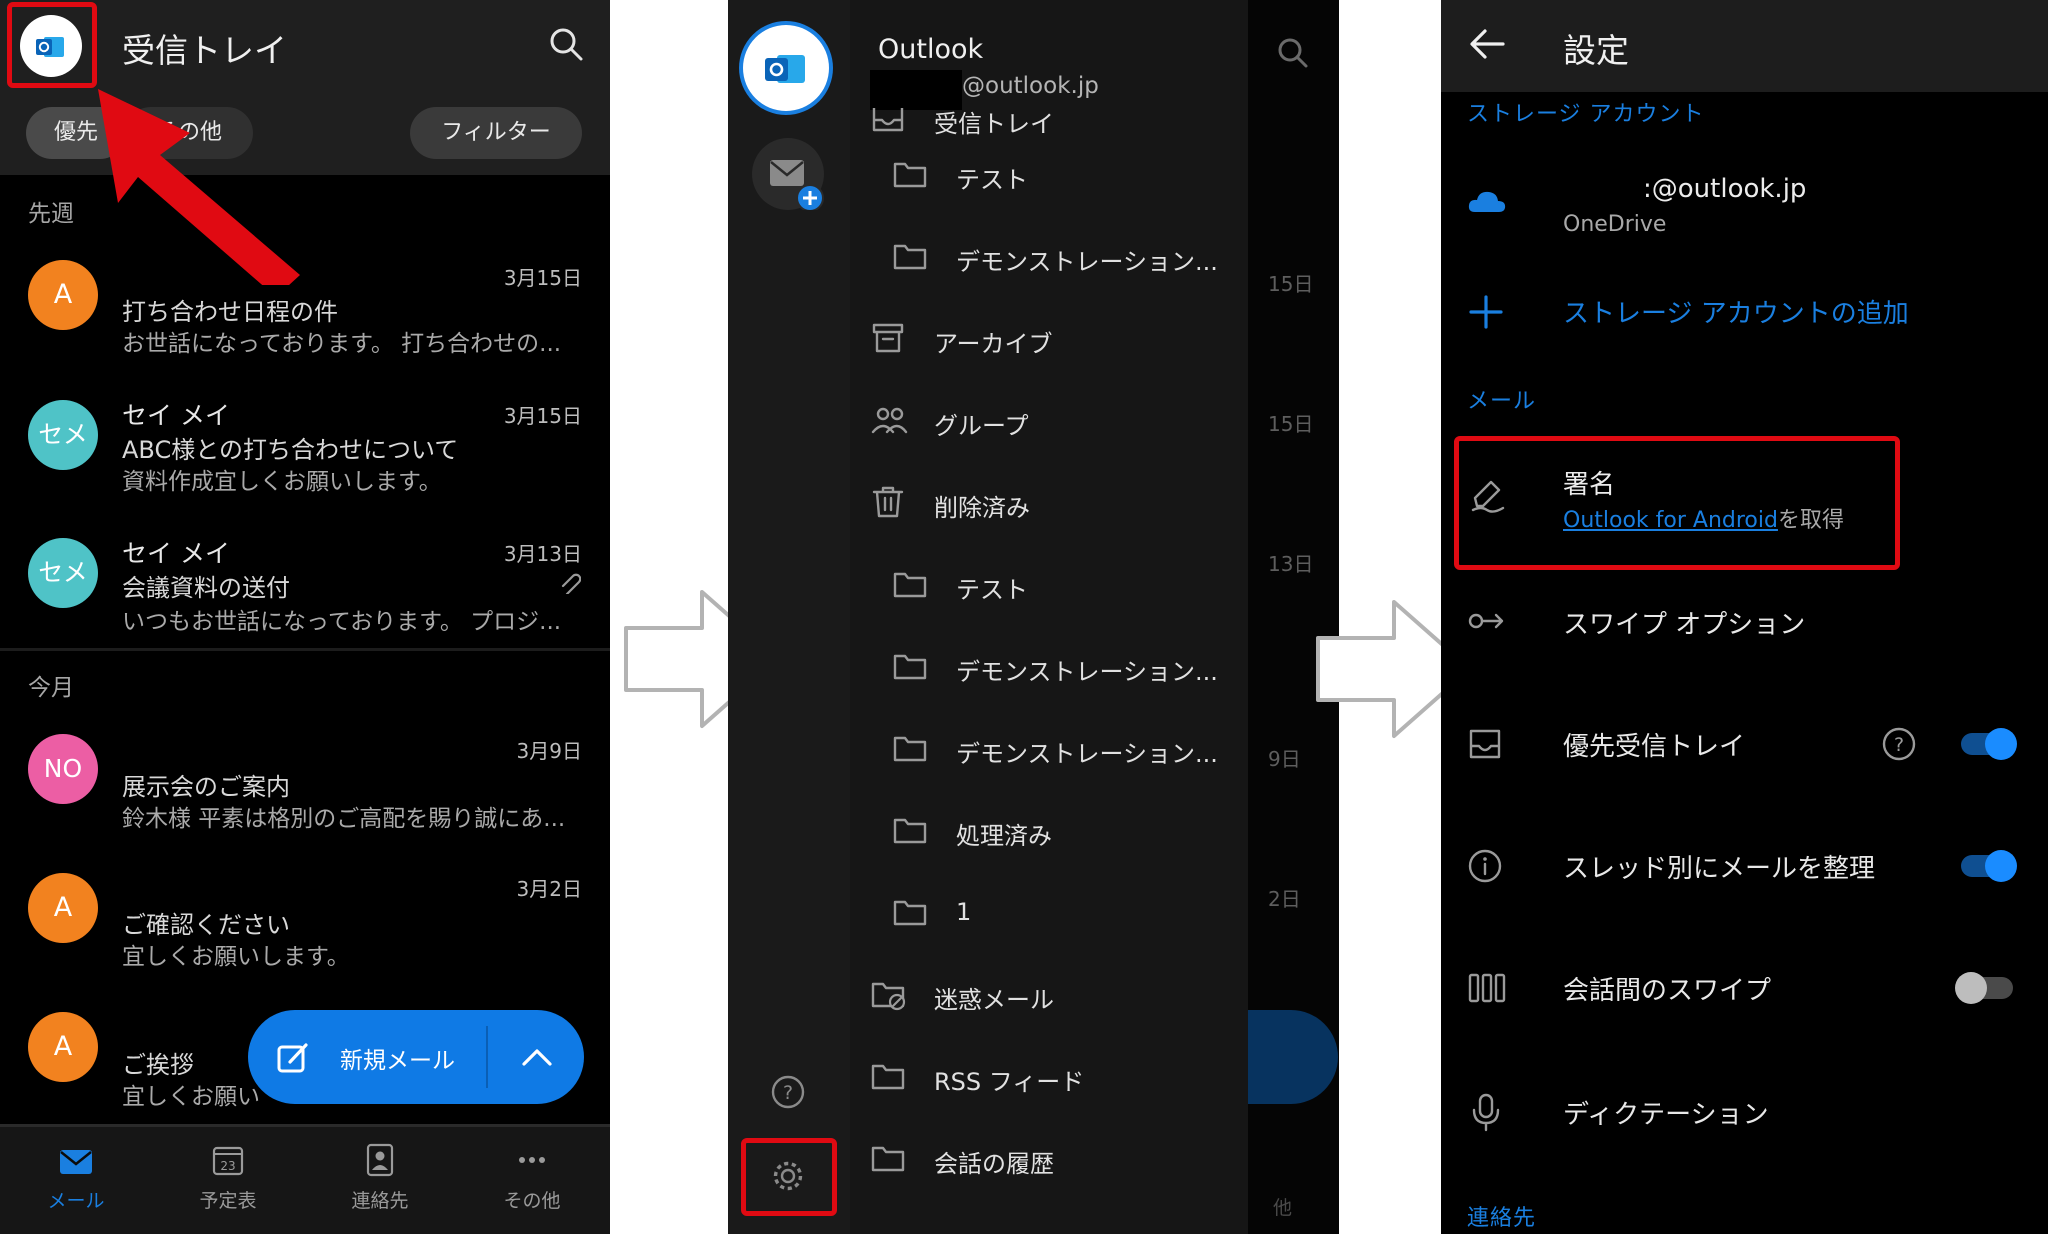  What do you see at coordinates (51, 688) in the screenshot?
I see `section-this-month: 今月` at bounding box center [51, 688].